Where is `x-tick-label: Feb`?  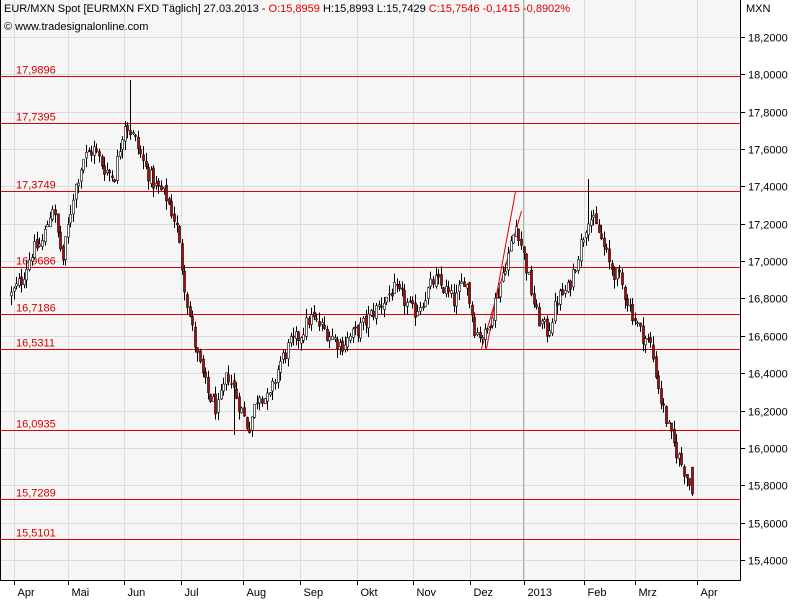
x-tick-label: Feb is located at coordinates (597, 593).